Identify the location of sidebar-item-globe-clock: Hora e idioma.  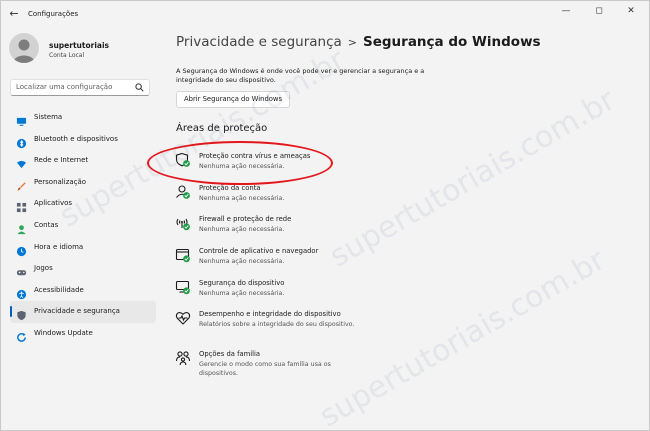
(83, 248).